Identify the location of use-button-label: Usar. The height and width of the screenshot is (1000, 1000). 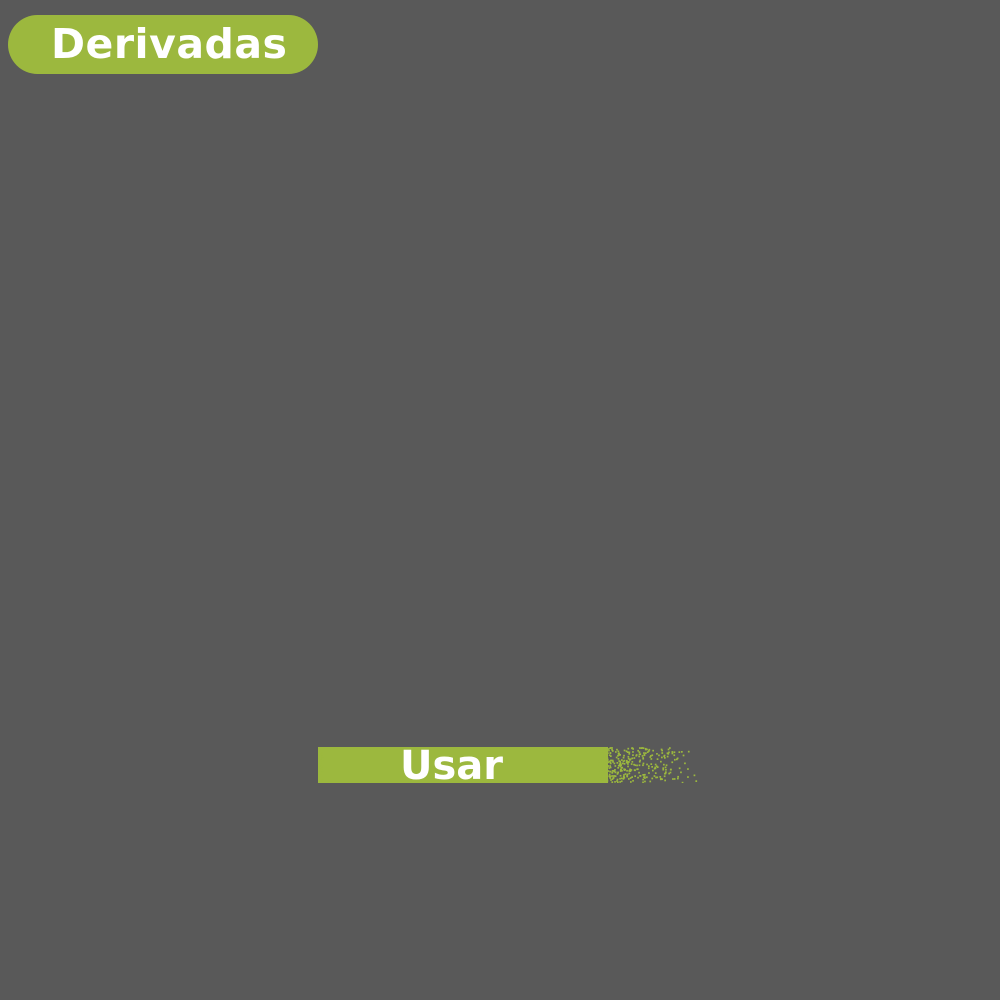
(452, 765).